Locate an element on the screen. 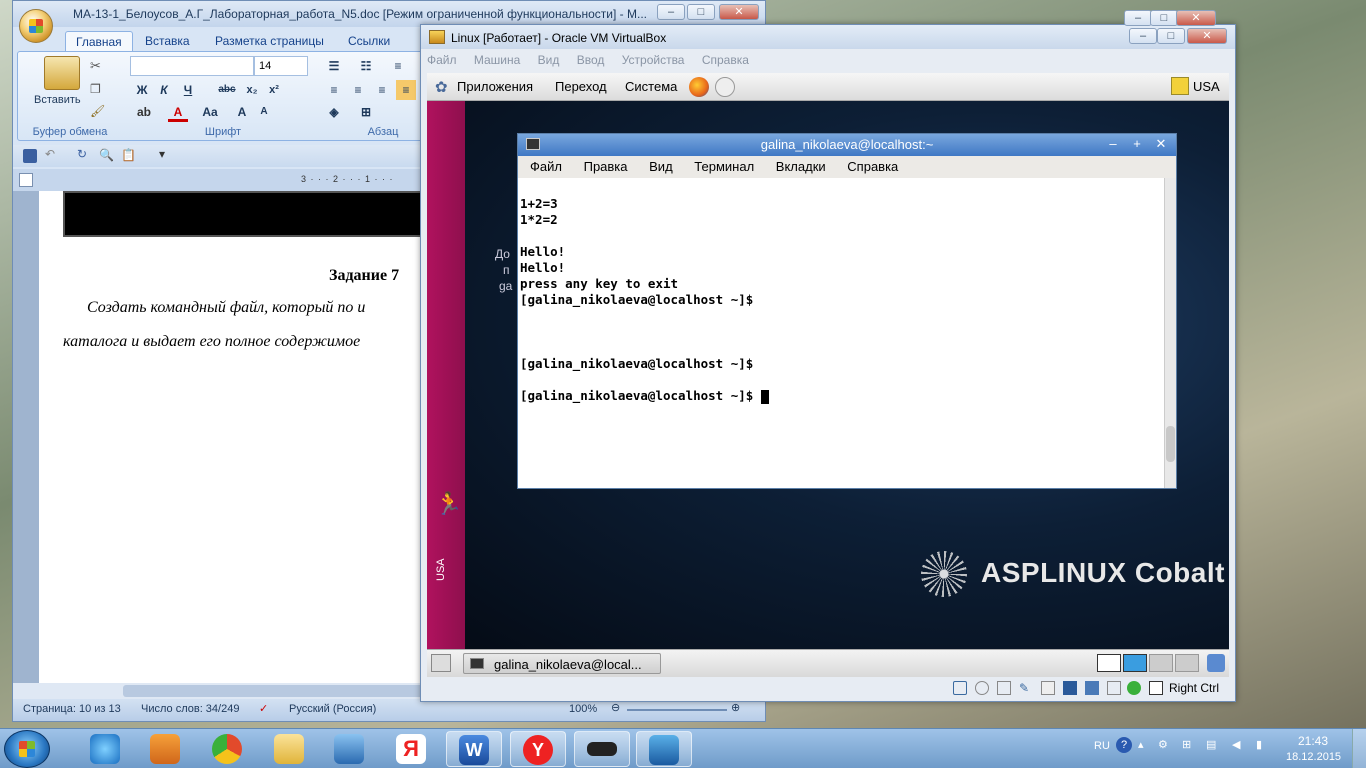 This screenshot has width=1366, height=768. tab-home: Главная is located at coordinates (99, 41).